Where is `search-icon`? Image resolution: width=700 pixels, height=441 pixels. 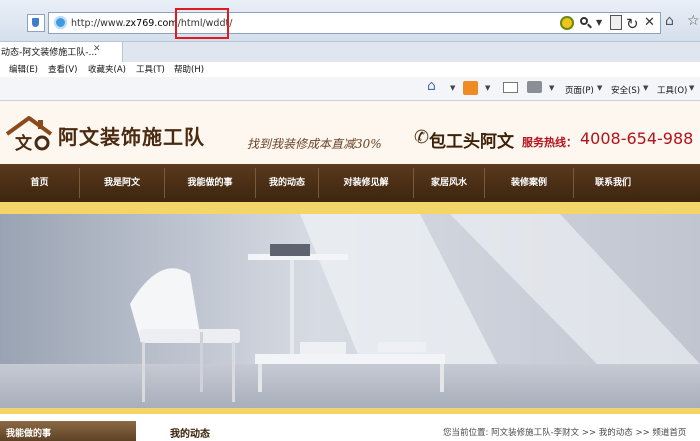
search-icon is located at coordinates (586, 23).